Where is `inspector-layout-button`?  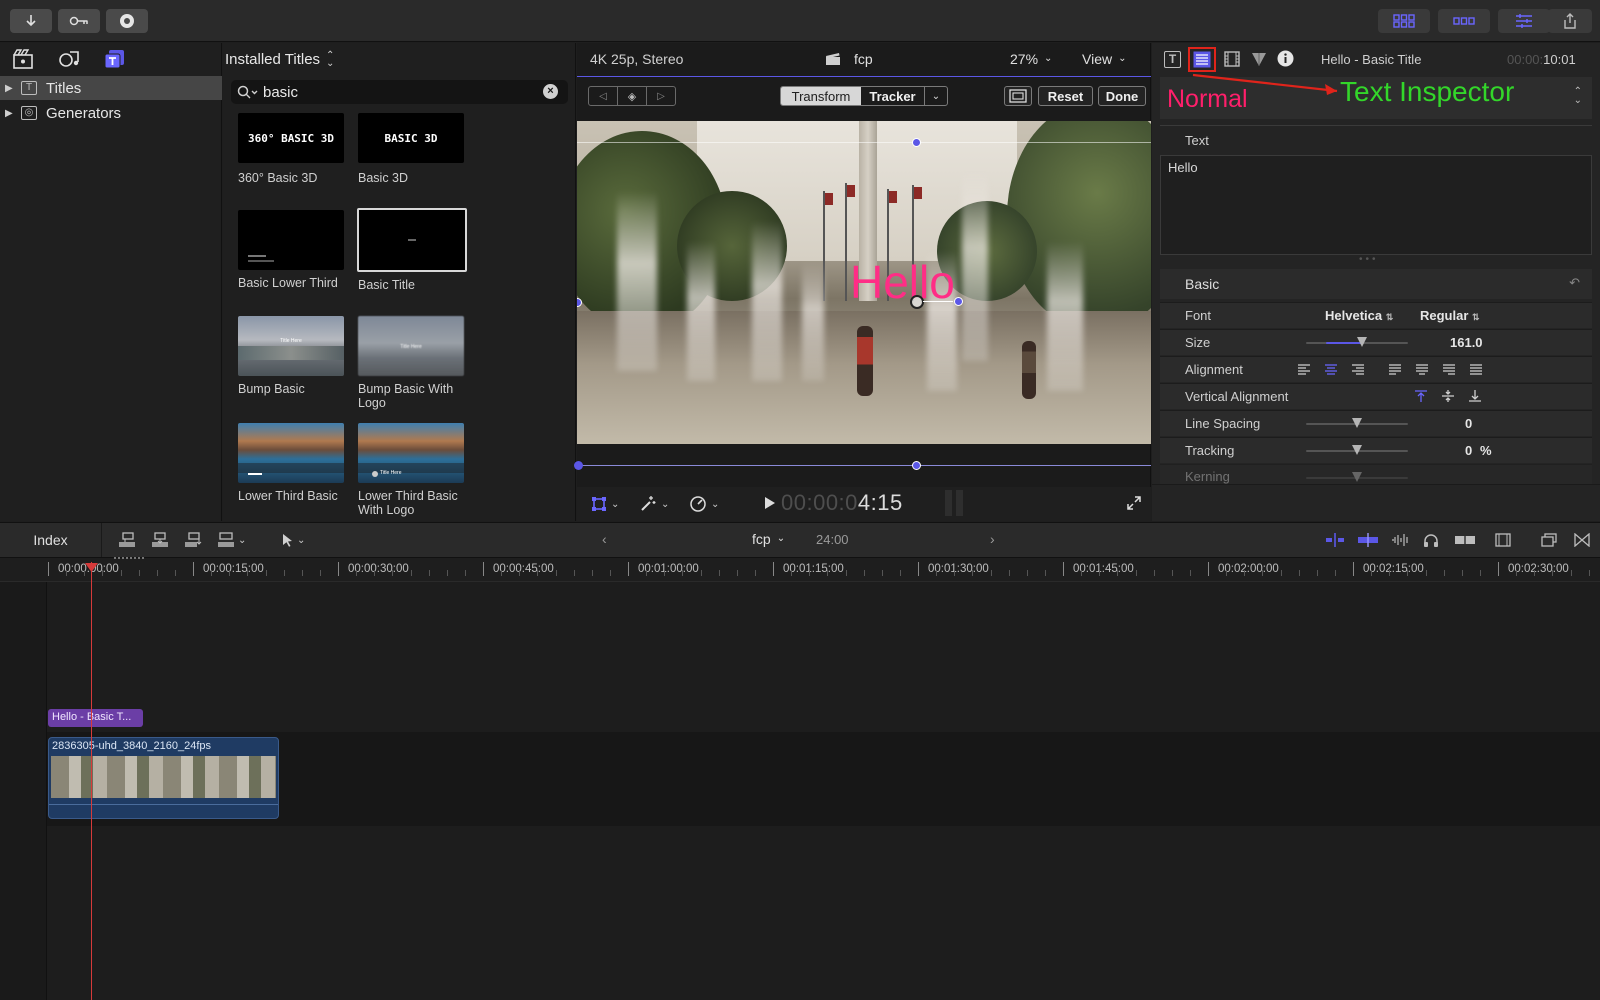
inspector-layout-button is located at coordinates (1524, 21).